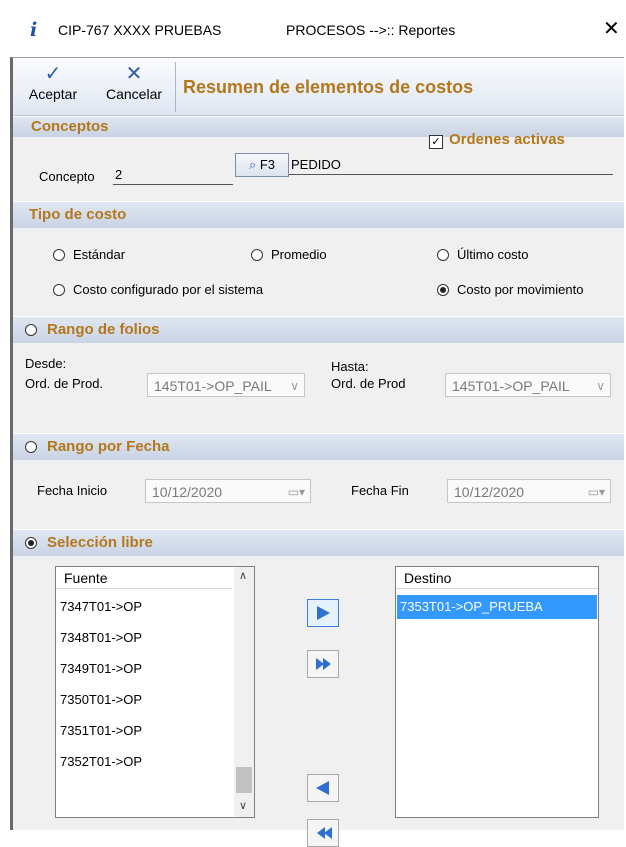  What do you see at coordinates (443, 255) in the screenshot?
I see `radio-ultimo-costo` at bounding box center [443, 255].